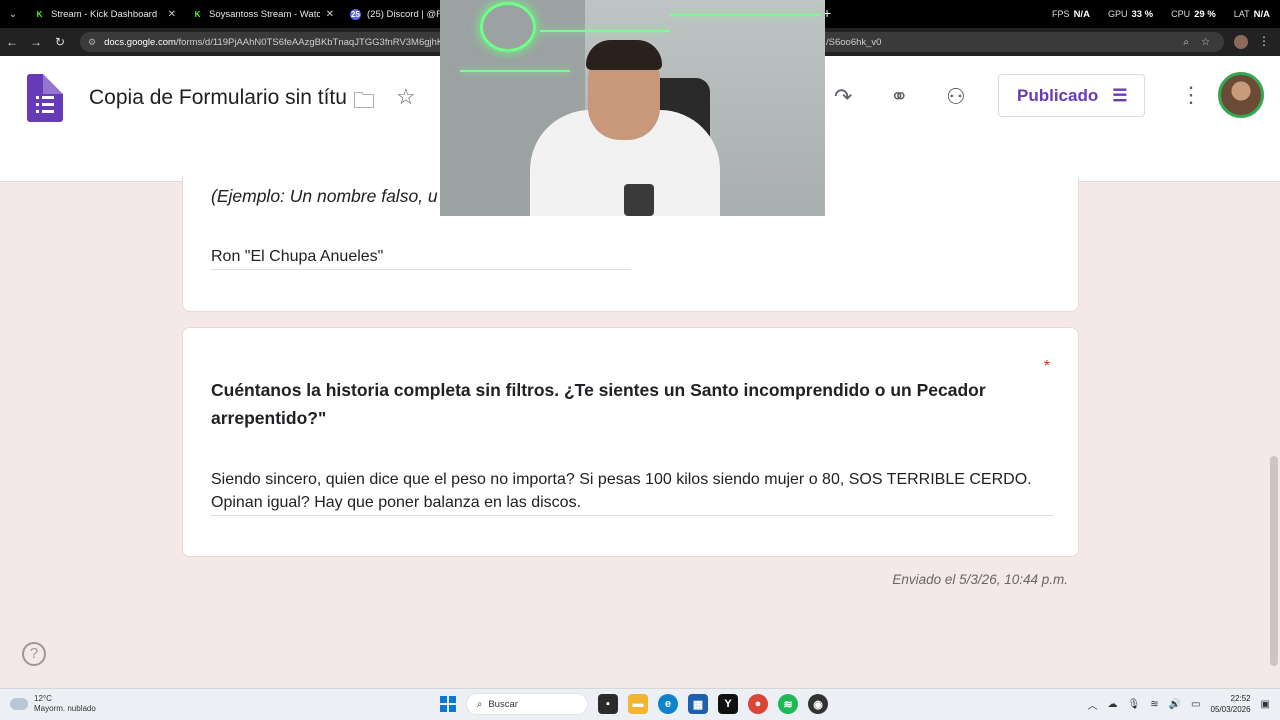 The image size is (1280, 720). Describe the element at coordinates (1093, 704) in the screenshot. I see `tray-chevron-icon: ︿` at that location.